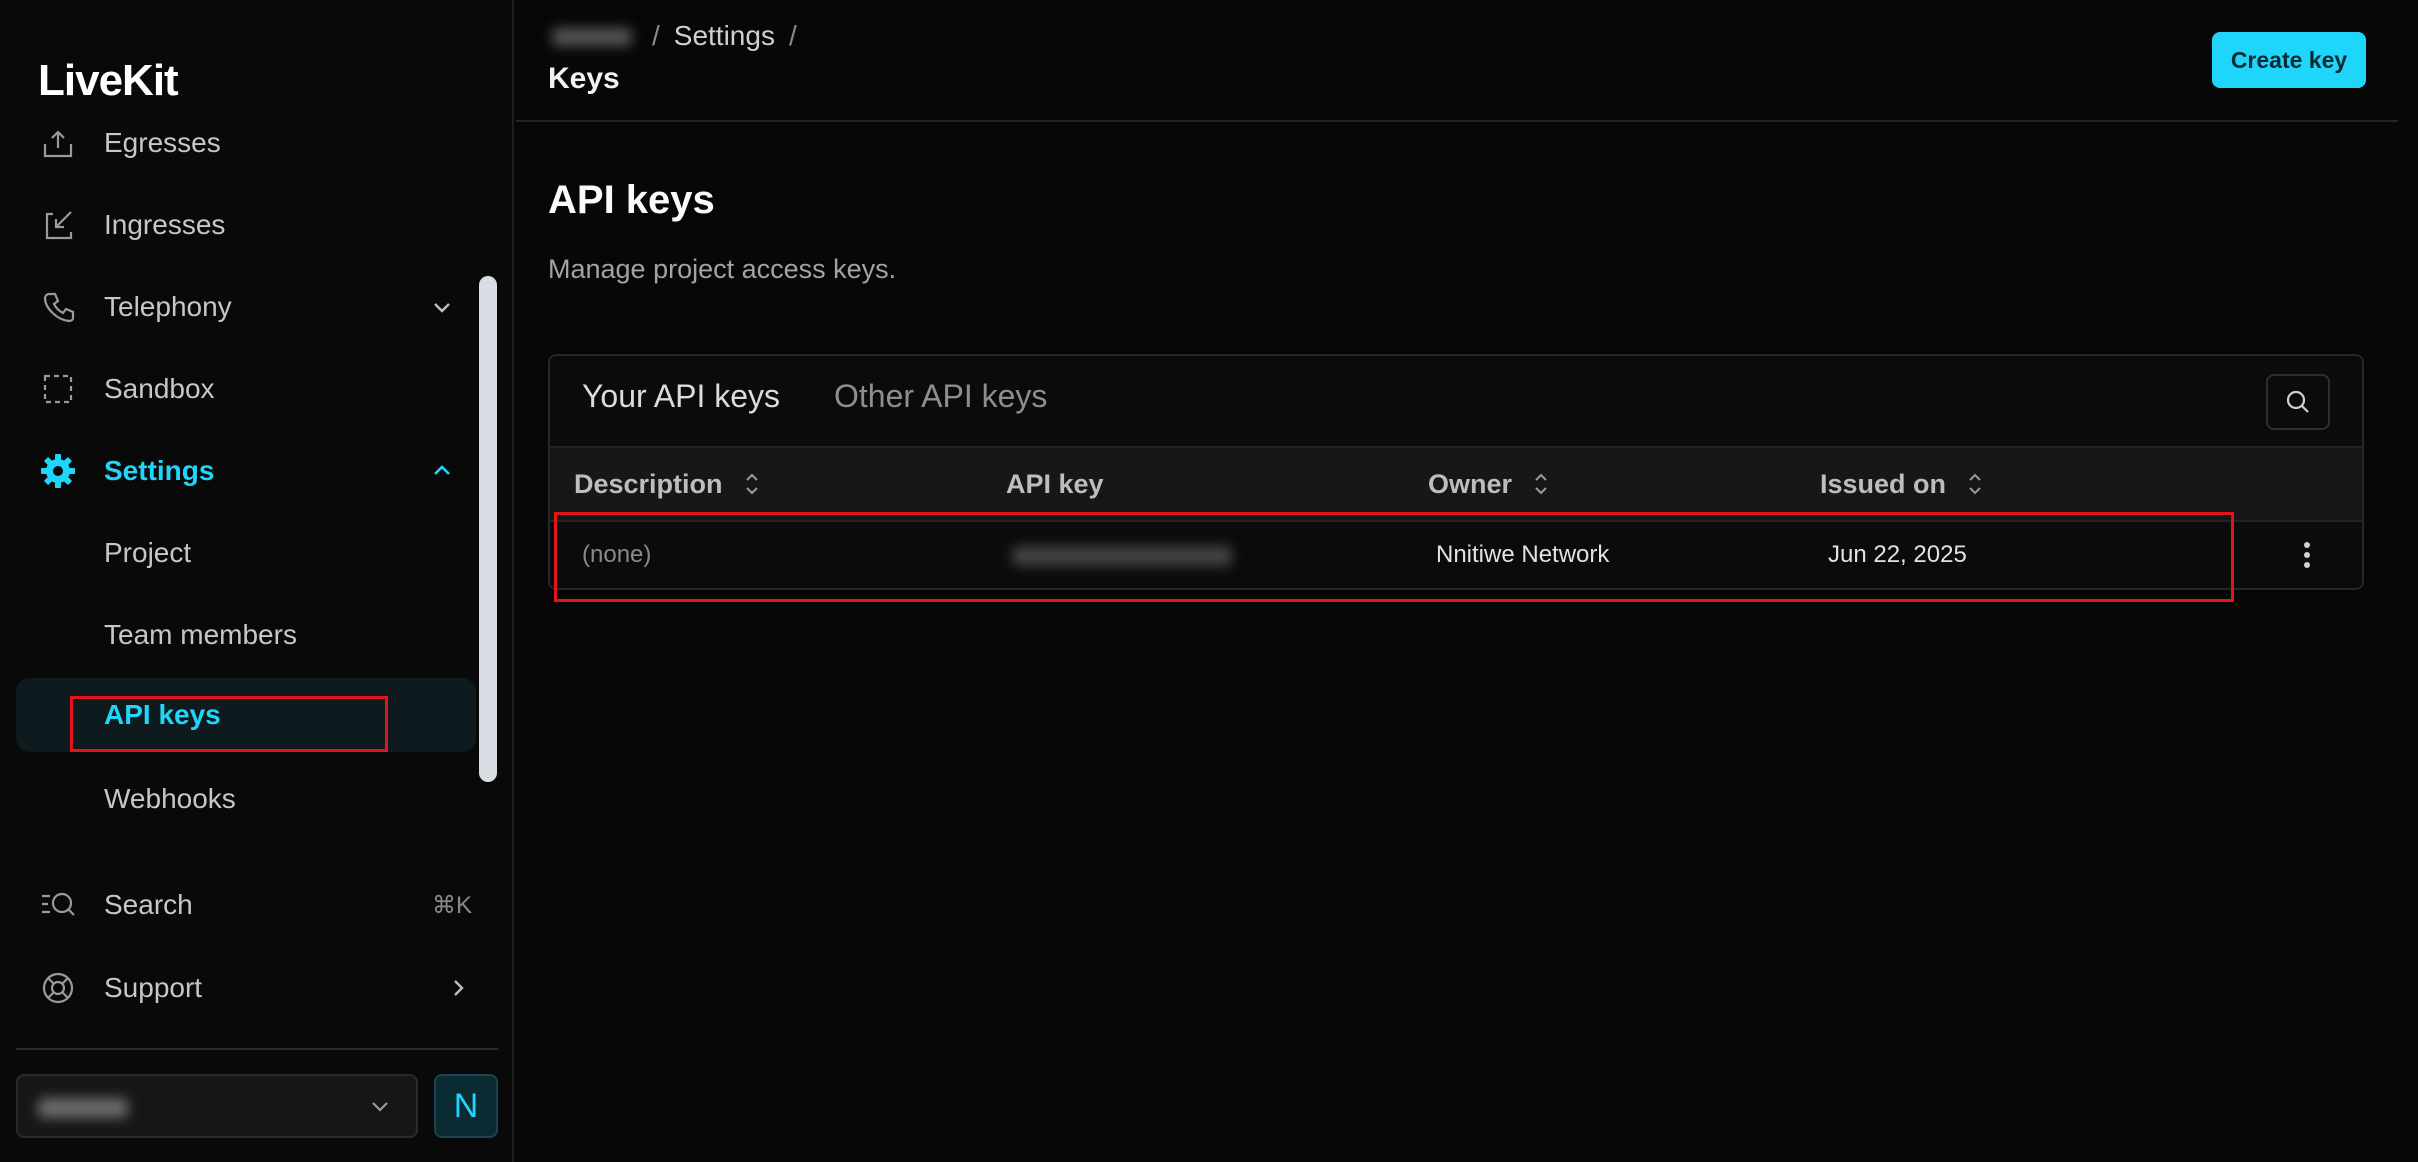  I want to click on sidebar-item-label: Search, so click(148, 904).